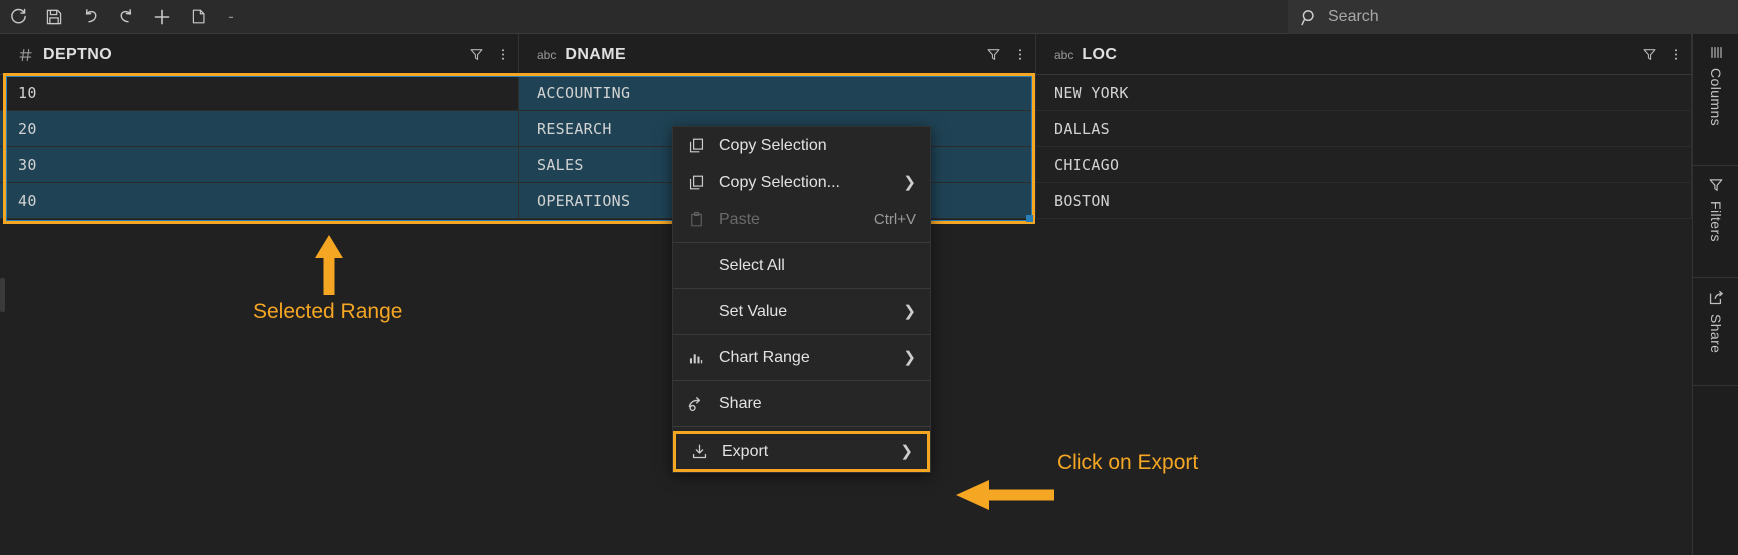 The width and height of the screenshot is (1738, 555). What do you see at coordinates (162, 17) in the screenshot?
I see `add-row-icon` at bounding box center [162, 17].